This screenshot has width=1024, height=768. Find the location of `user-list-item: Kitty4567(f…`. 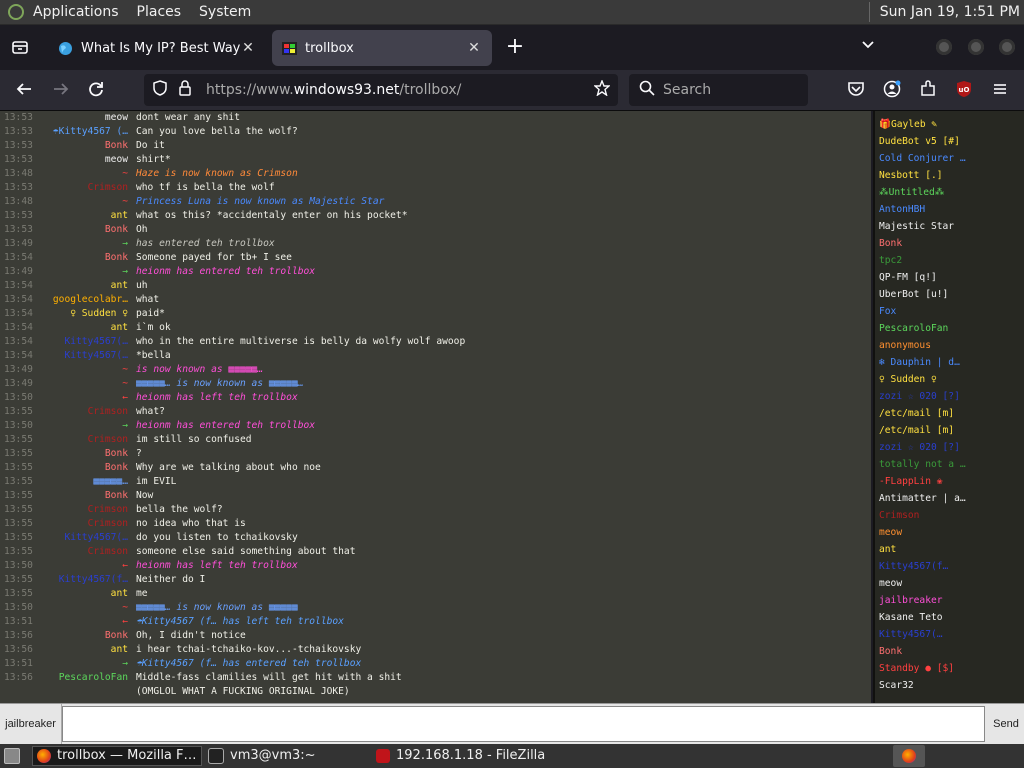

user-list-item: Kitty4567(f… is located at coordinates (949, 567).